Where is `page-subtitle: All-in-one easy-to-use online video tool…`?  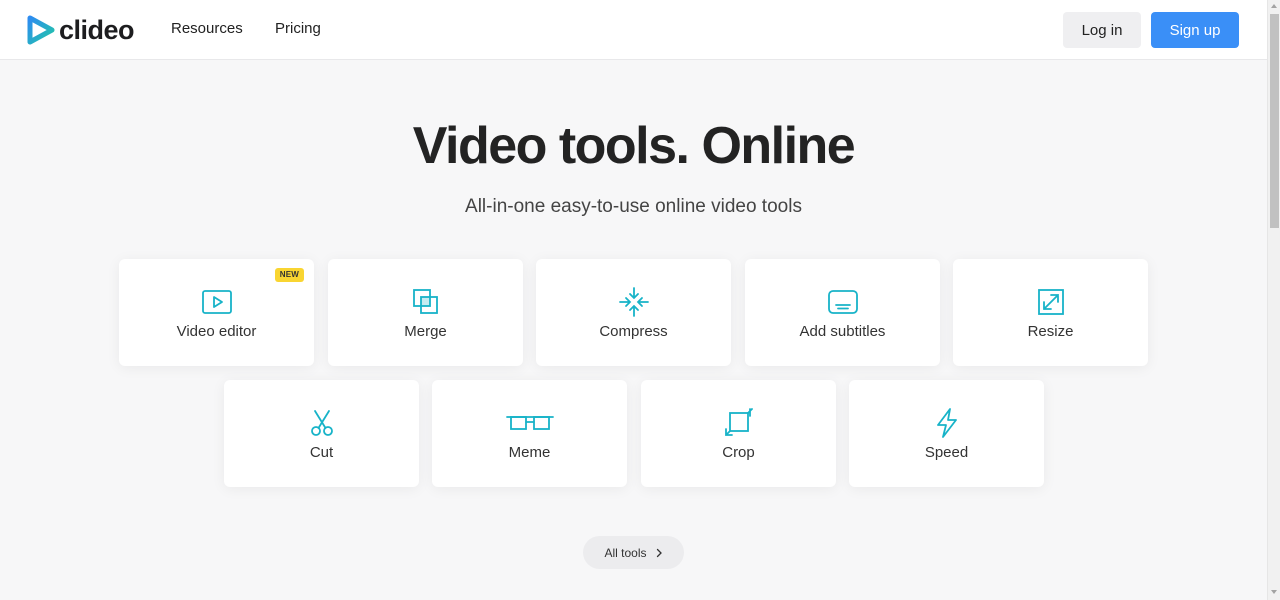 page-subtitle: All-in-one easy-to-use online video tool… is located at coordinates (633, 206).